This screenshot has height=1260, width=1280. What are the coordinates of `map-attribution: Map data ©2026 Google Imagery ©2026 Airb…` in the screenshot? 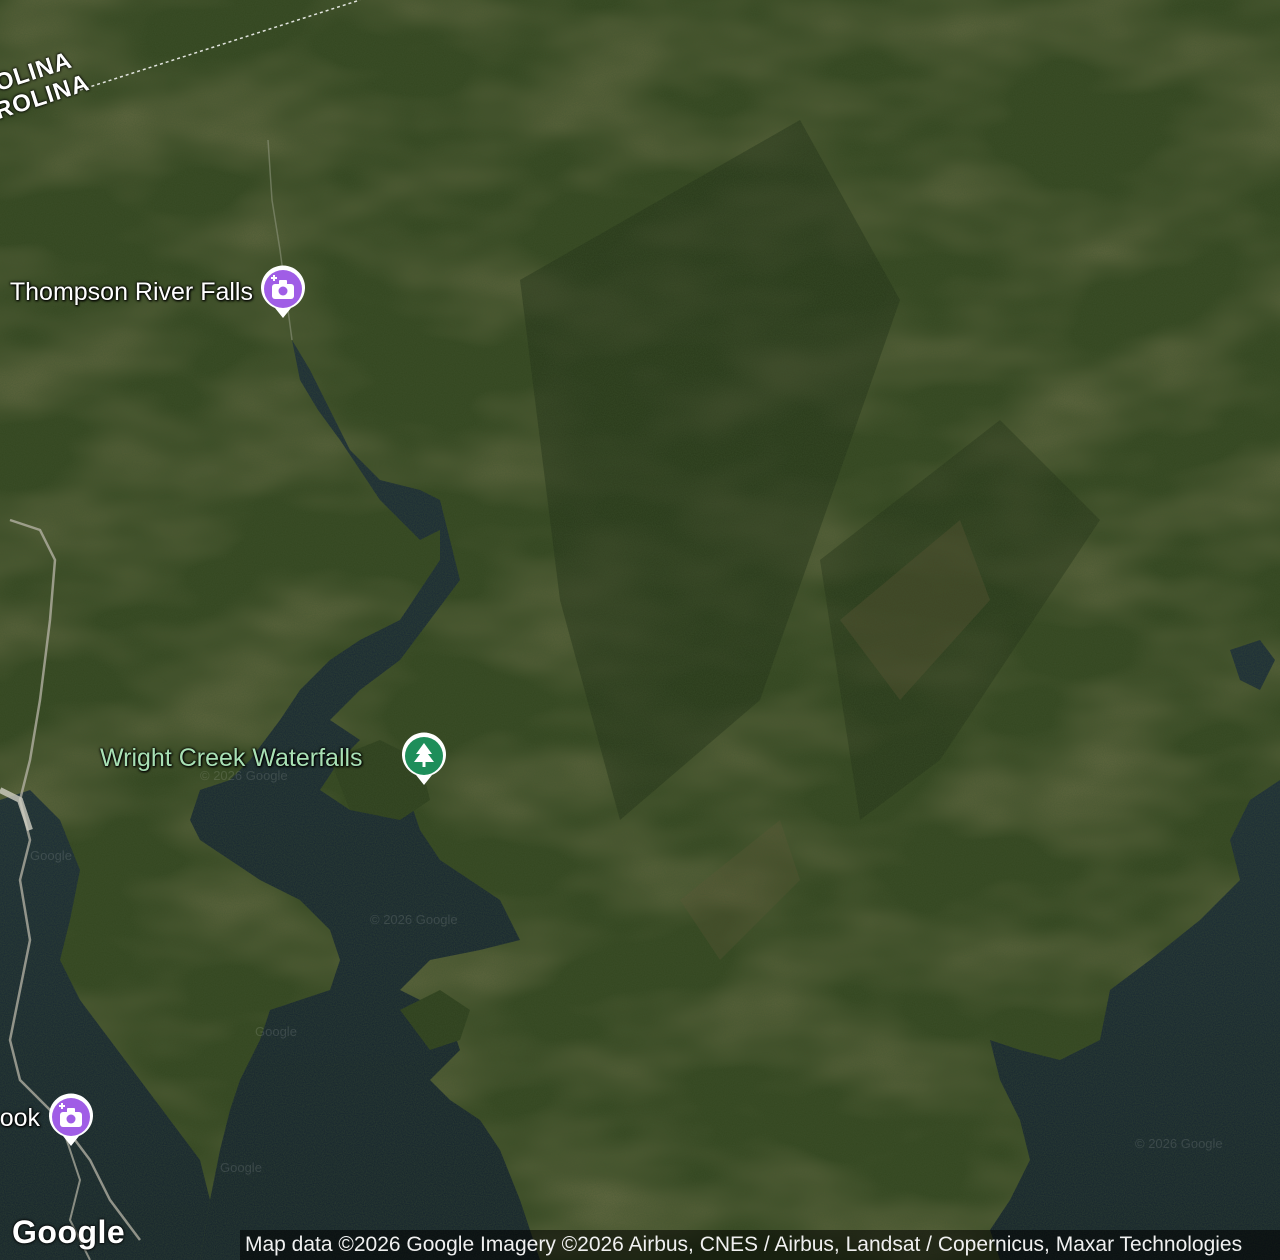 It's located at (760, 1245).